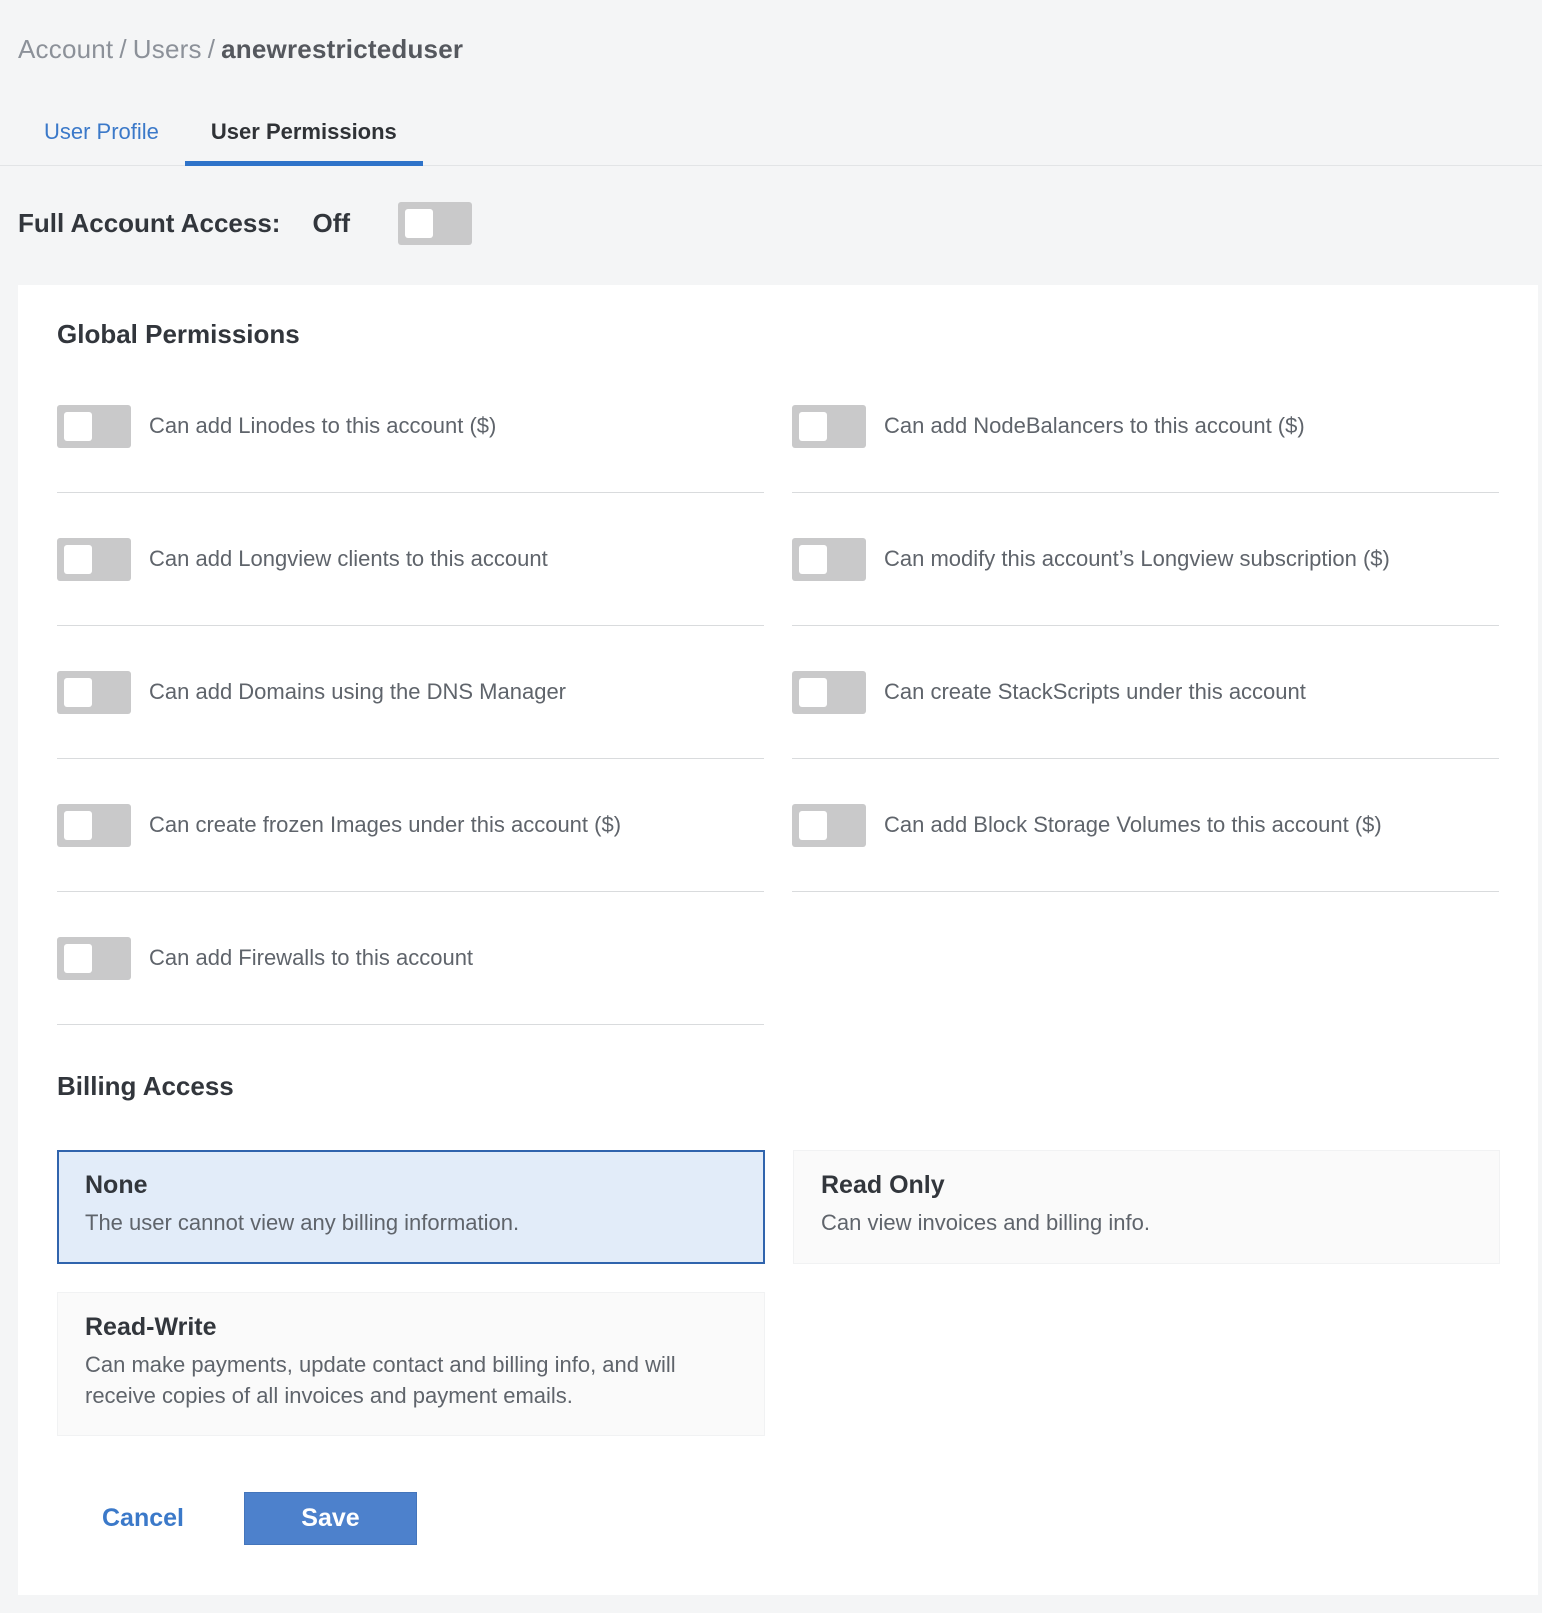  I want to click on permission-row-add-firewalls: Can add Firewalls to this account, so click(410, 958).